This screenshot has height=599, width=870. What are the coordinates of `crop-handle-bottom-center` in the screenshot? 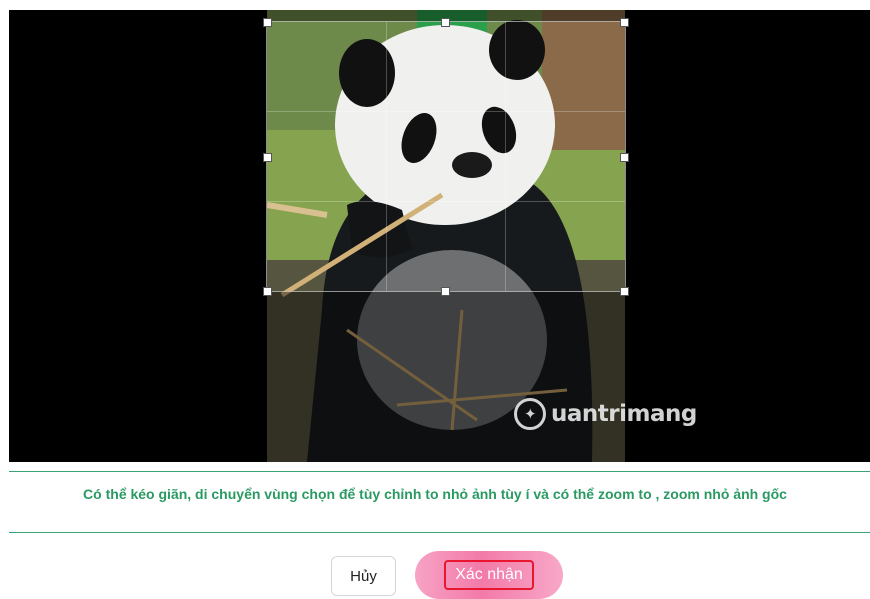 It's located at (445, 291).